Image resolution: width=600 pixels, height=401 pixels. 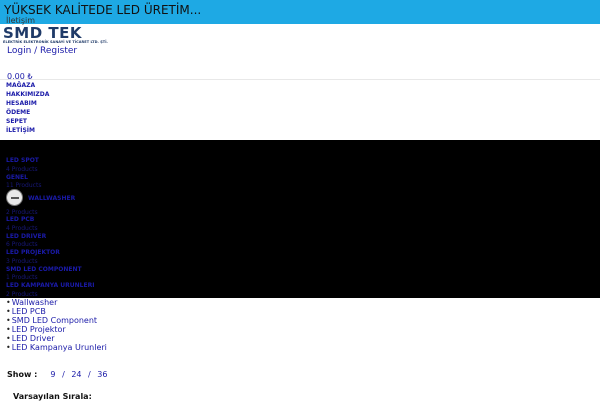 What do you see at coordinates (22, 374) in the screenshot?
I see `show-label: Show :` at bounding box center [22, 374].